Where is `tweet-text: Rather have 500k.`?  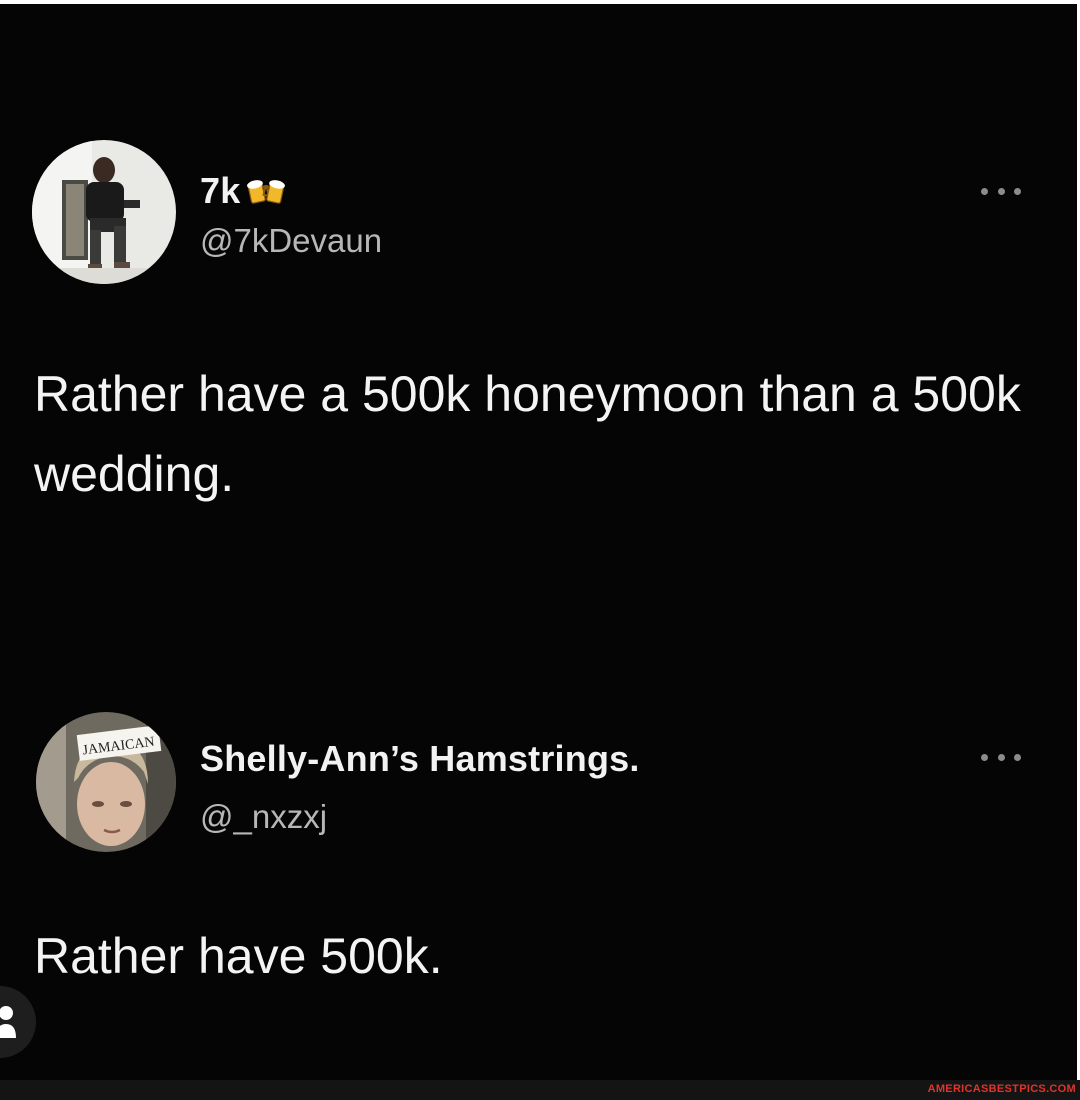 tweet-text: Rather have 500k. is located at coordinates (238, 956).